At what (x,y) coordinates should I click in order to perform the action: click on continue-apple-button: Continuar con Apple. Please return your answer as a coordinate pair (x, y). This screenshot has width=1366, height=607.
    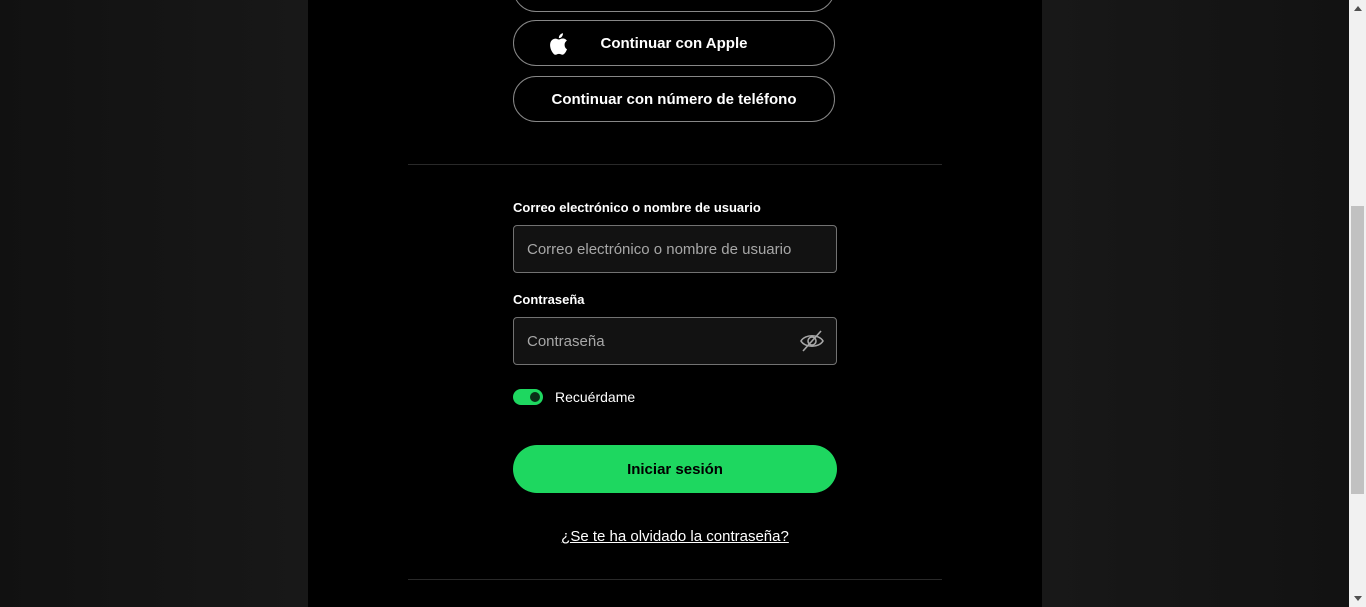
    Looking at the image, I should click on (674, 43).